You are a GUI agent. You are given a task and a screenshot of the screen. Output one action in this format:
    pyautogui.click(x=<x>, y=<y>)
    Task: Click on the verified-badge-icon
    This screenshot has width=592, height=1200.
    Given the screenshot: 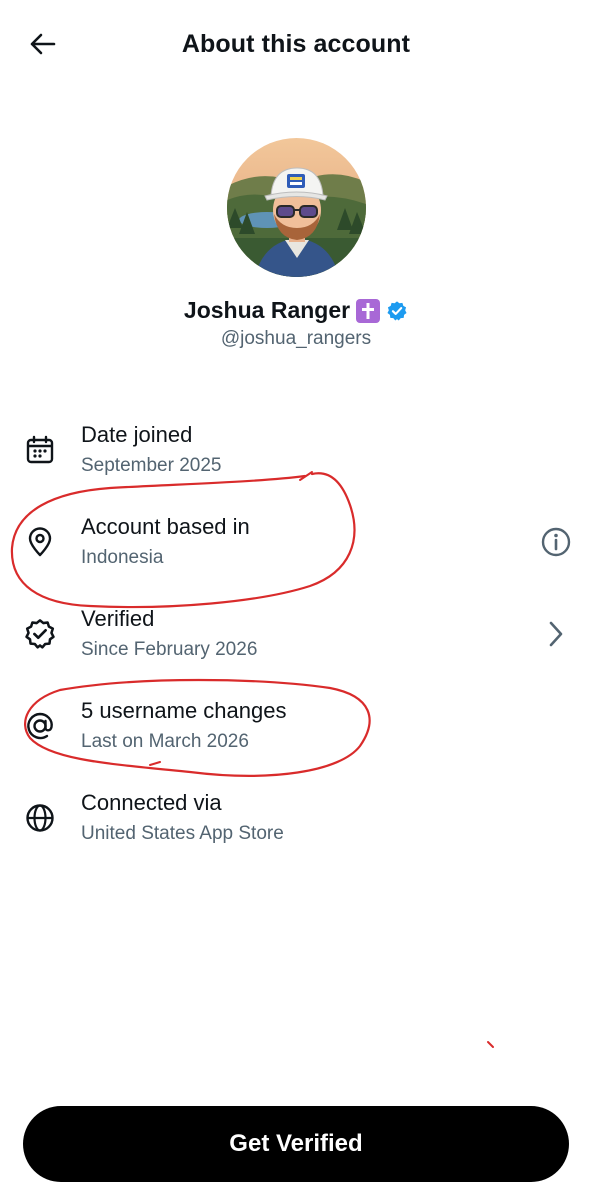 What is the action you would take?
    pyautogui.click(x=397, y=311)
    